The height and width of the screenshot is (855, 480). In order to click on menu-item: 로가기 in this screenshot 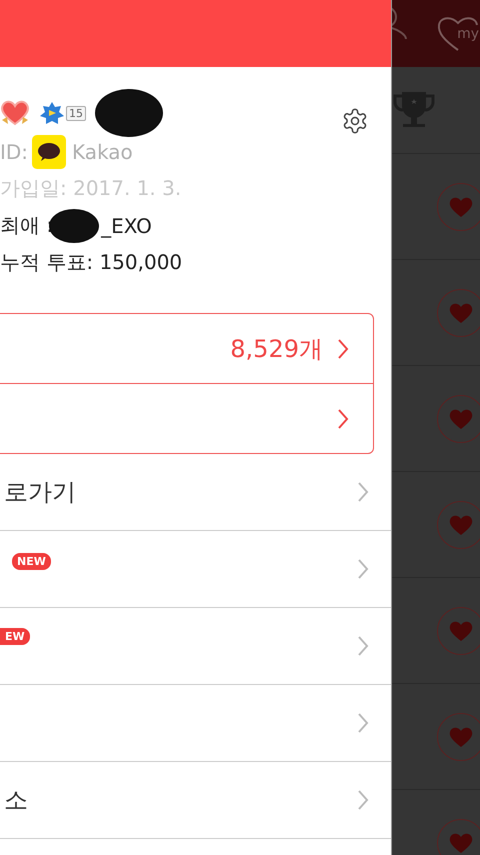, I will do `click(195, 492)`.